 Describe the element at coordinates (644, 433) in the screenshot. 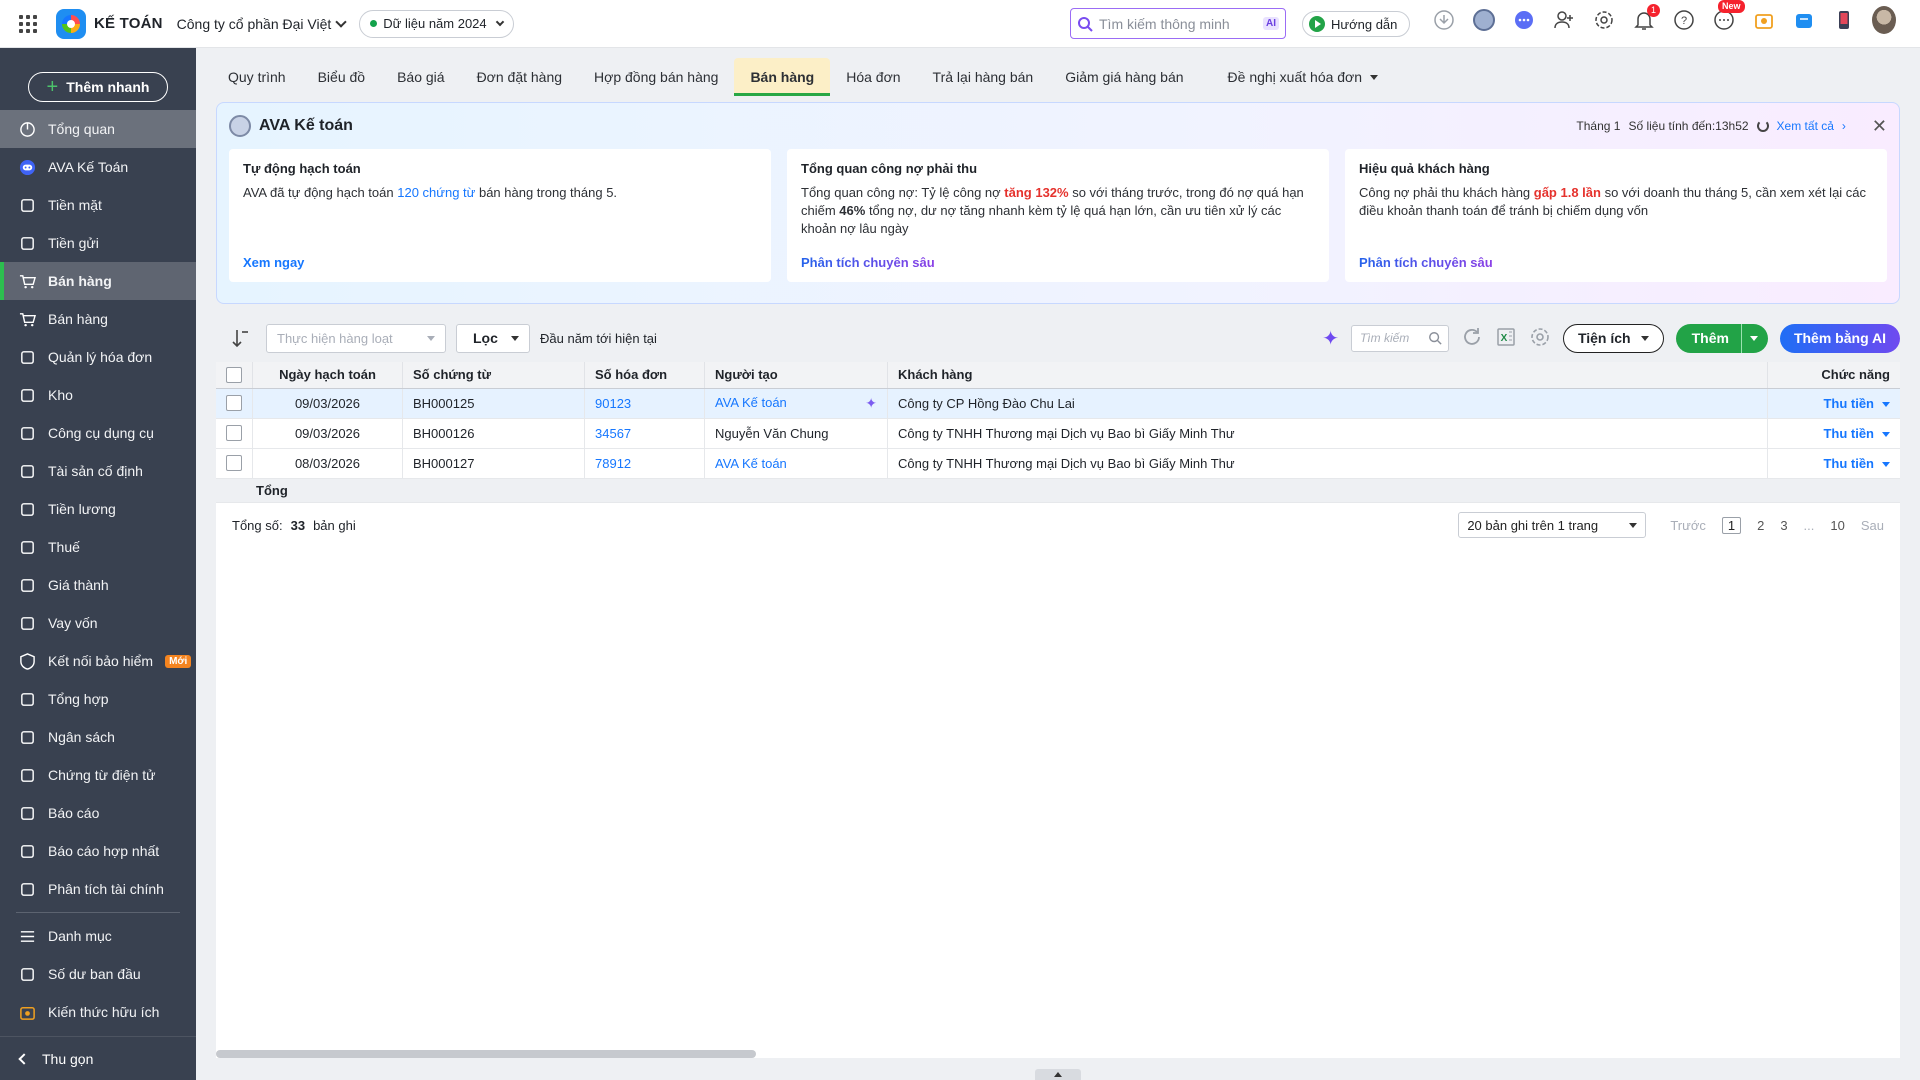

I see `invoice-link: 34567` at that location.